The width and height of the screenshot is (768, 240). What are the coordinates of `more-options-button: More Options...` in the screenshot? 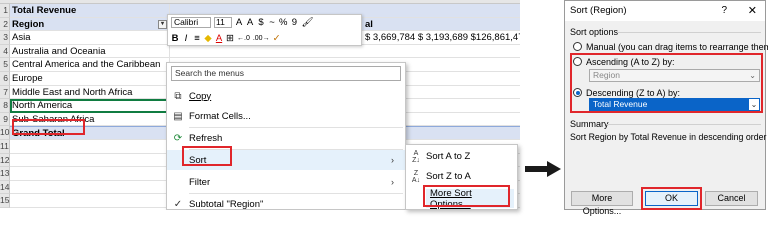 It's located at (602, 203).